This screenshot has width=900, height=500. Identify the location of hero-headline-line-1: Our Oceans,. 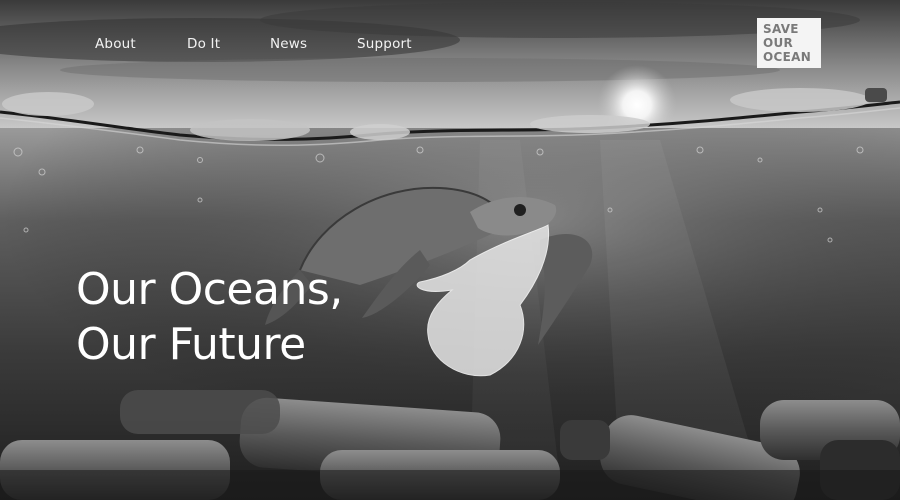
(209, 289).